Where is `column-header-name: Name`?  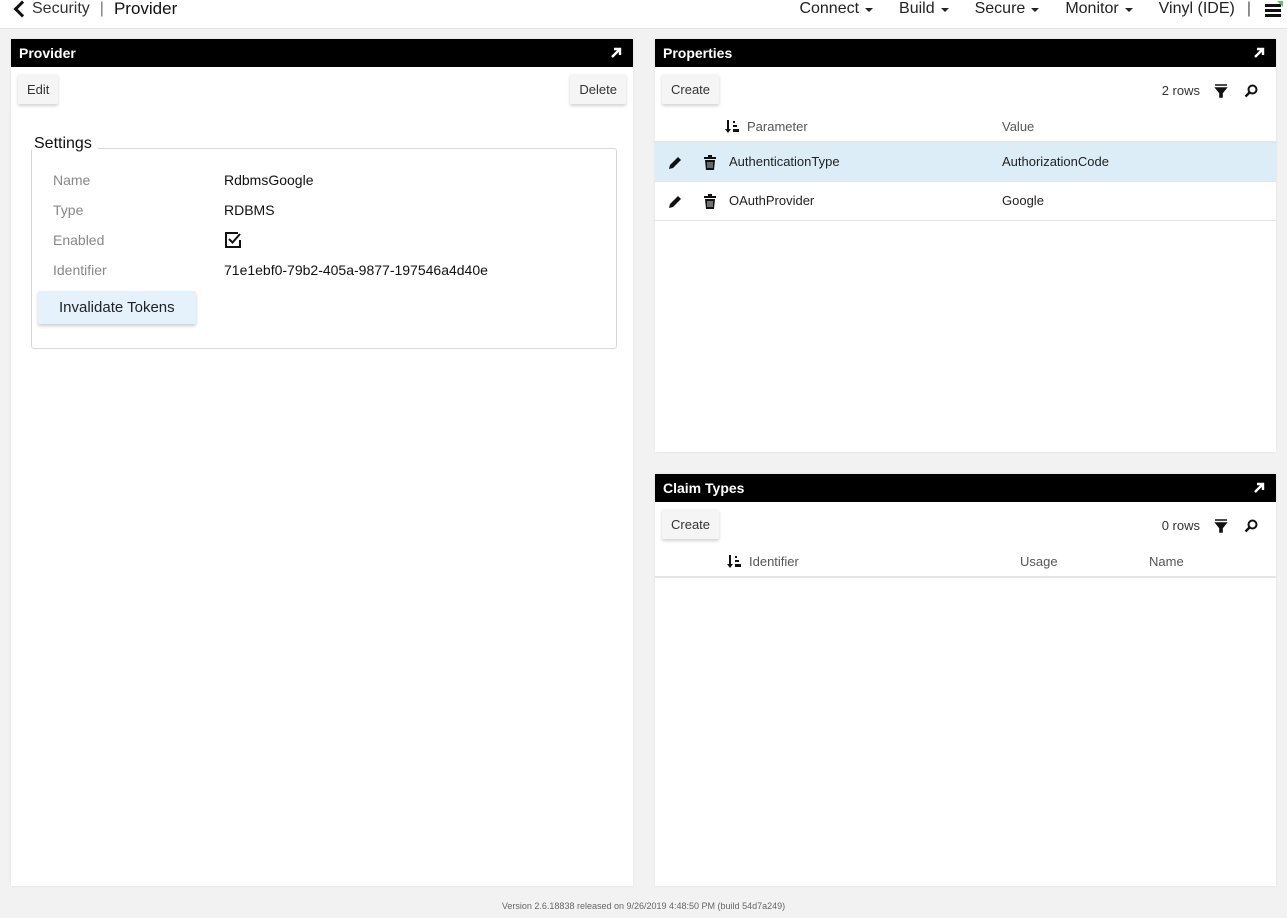
column-header-name: Name is located at coordinates (1166, 561).